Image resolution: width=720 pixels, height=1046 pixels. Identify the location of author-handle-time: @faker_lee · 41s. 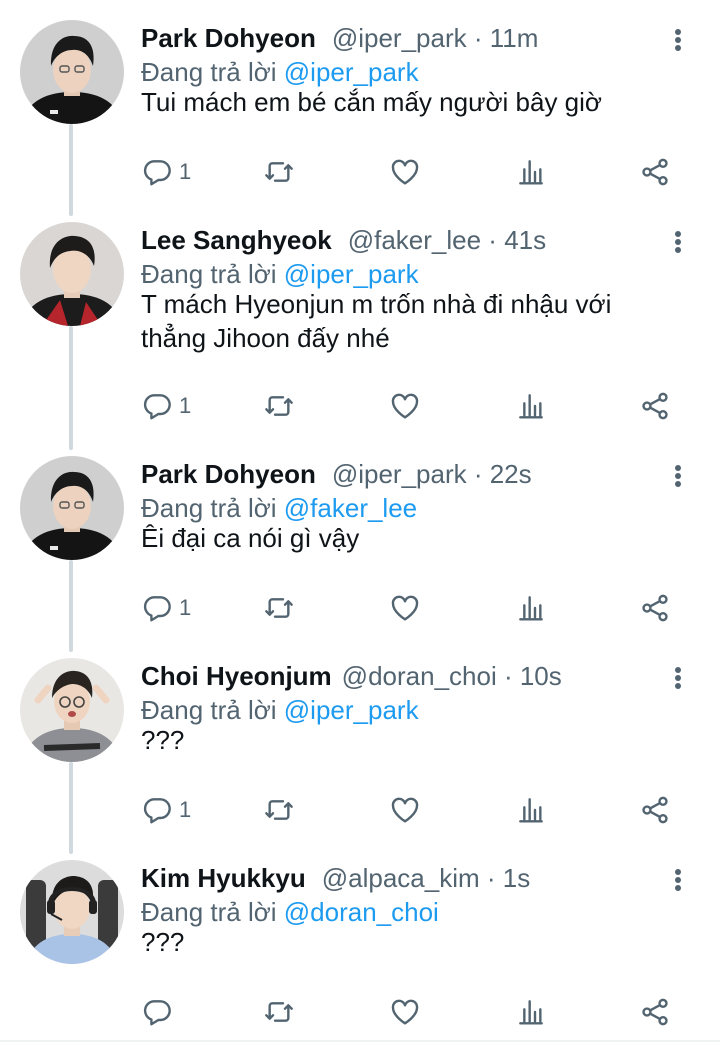
(447, 240).